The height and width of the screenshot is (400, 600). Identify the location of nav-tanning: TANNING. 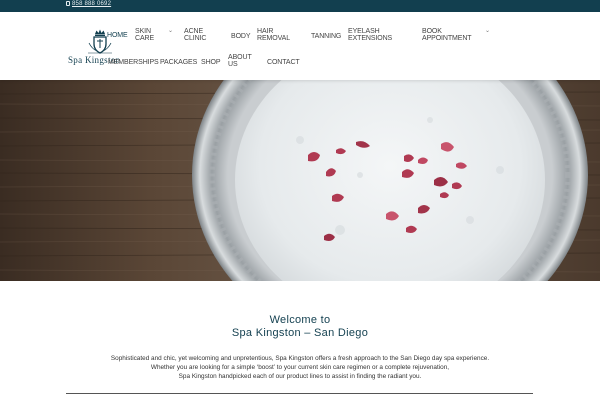
(326, 36).